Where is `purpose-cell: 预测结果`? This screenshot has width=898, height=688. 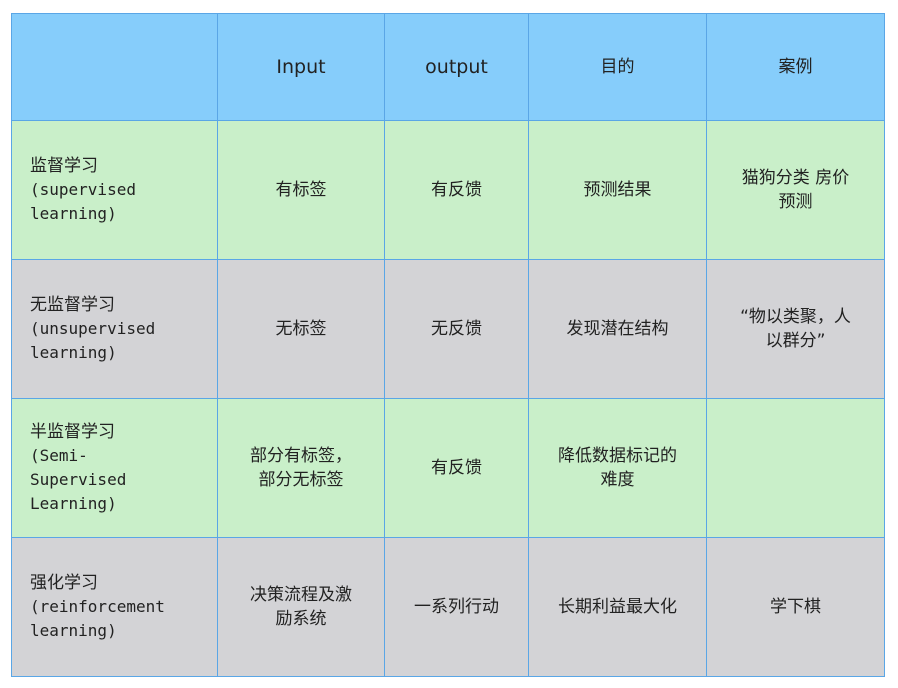 purpose-cell: 预测结果 is located at coordinates (617, 190).